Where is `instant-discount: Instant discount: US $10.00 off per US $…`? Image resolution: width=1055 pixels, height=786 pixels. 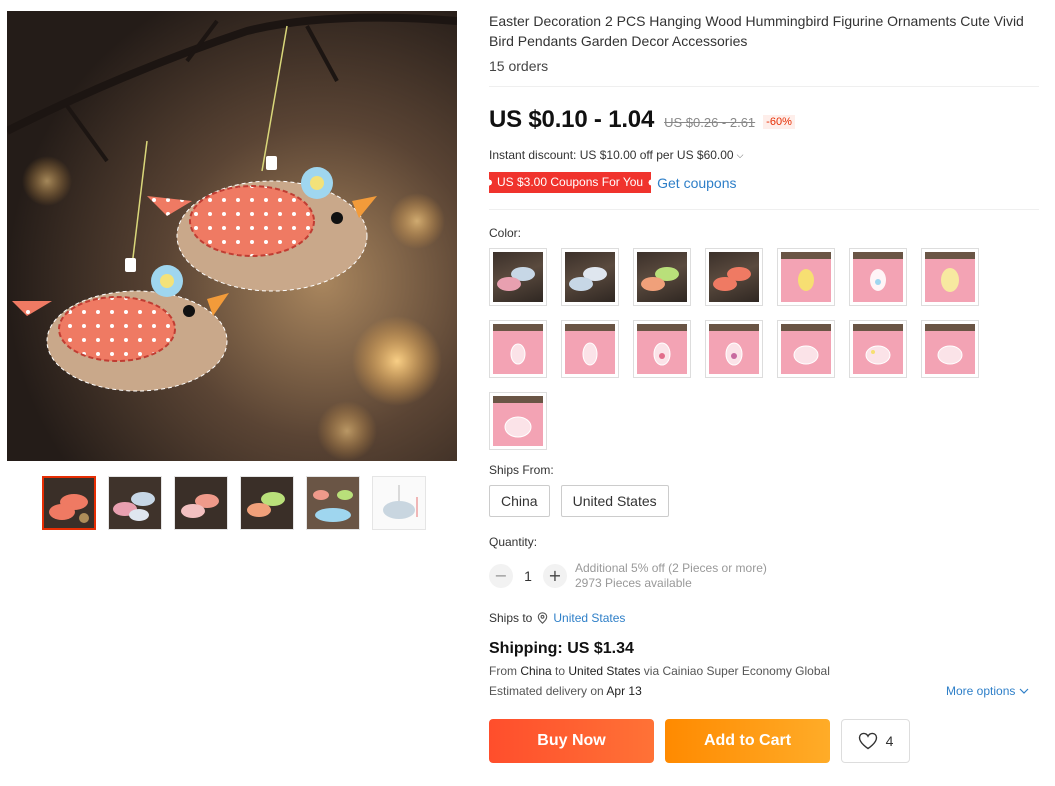
instant-discount: Instant discount: US $10.00 off per US $… is located at coordinates (616, 155).